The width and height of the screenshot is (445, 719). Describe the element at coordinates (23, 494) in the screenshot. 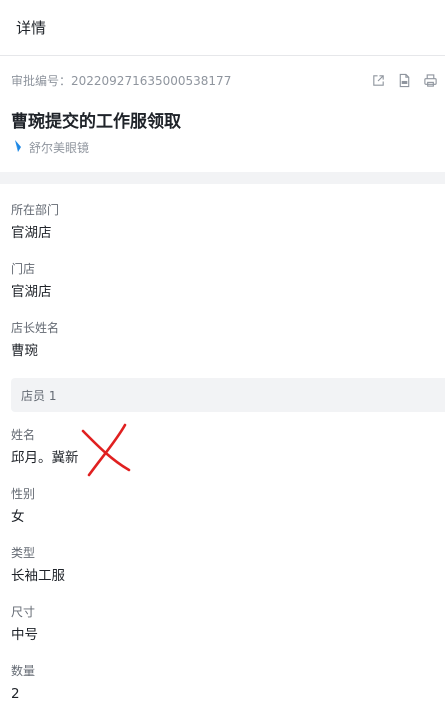

I see `field-label: 性别` at that location.